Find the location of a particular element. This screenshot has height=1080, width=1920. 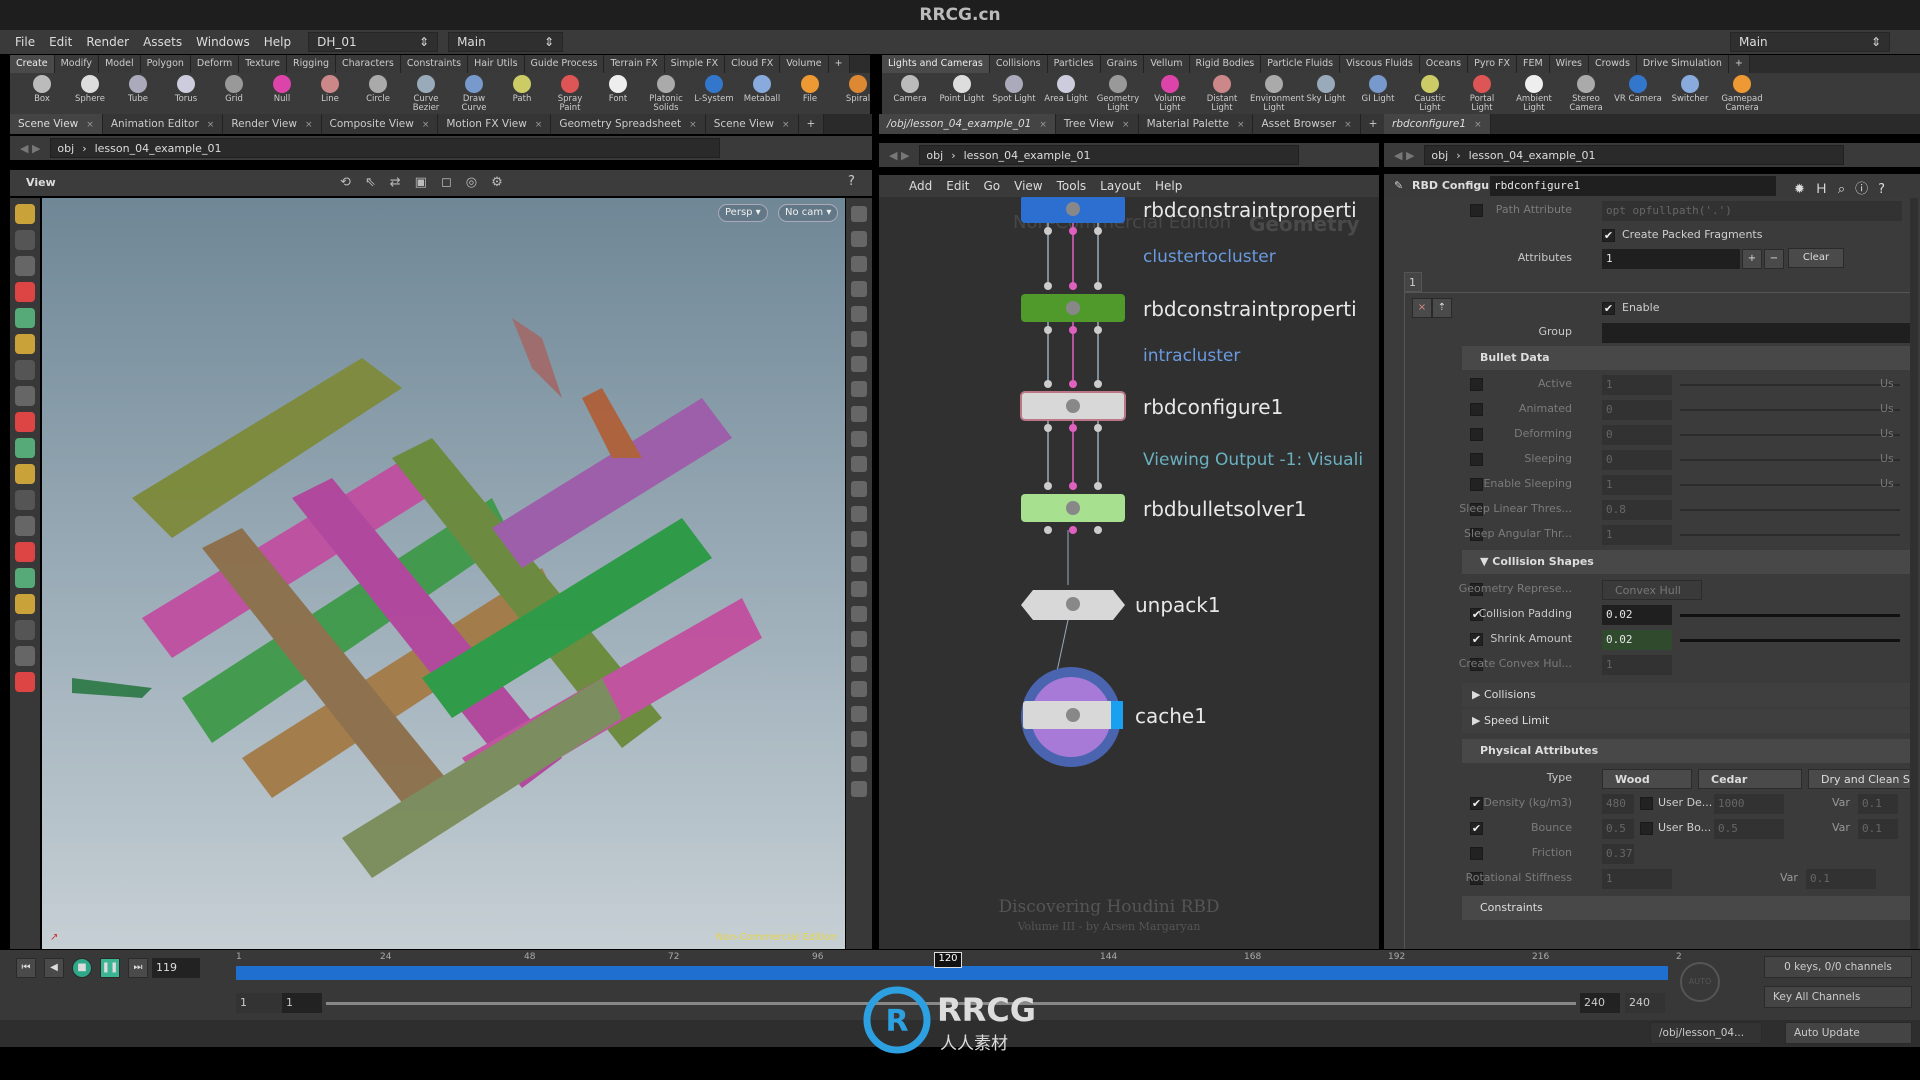

back-forward-icon: ◀ ▶ is located at coordinates (899, 155).